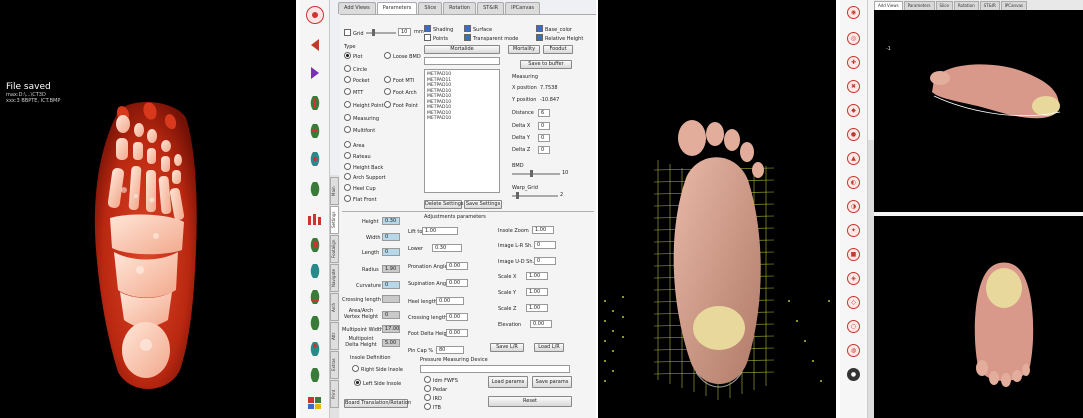 The height and width of the screenshot is (418, 1083). I want to click on pressure-idm-radio: Idm FWFS, so click(441, 380).